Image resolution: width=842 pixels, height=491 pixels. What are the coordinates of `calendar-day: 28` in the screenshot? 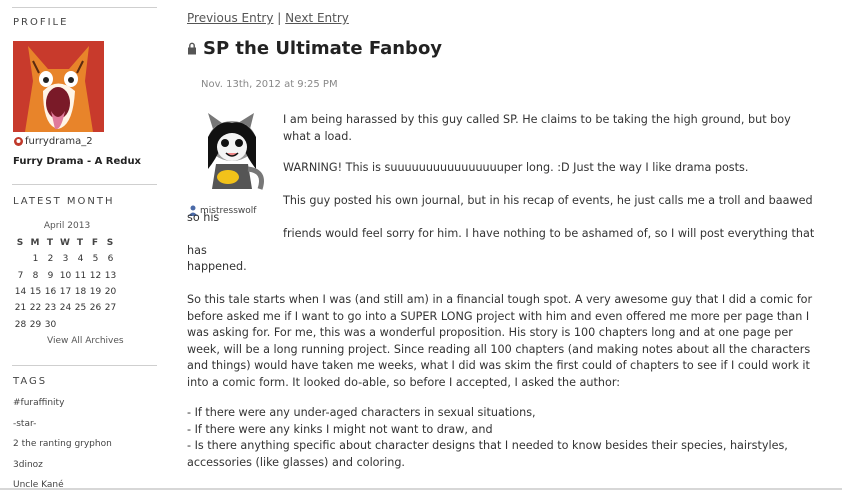 It's located at (20, 325).